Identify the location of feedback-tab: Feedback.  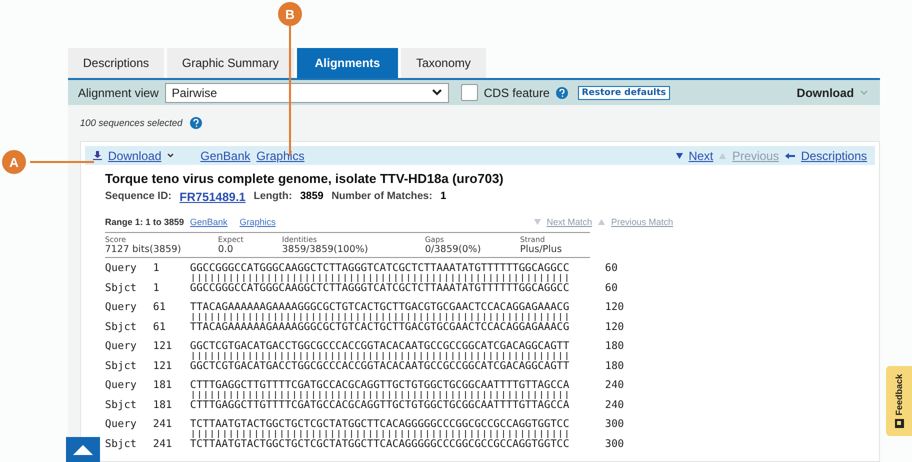
(899, 401).